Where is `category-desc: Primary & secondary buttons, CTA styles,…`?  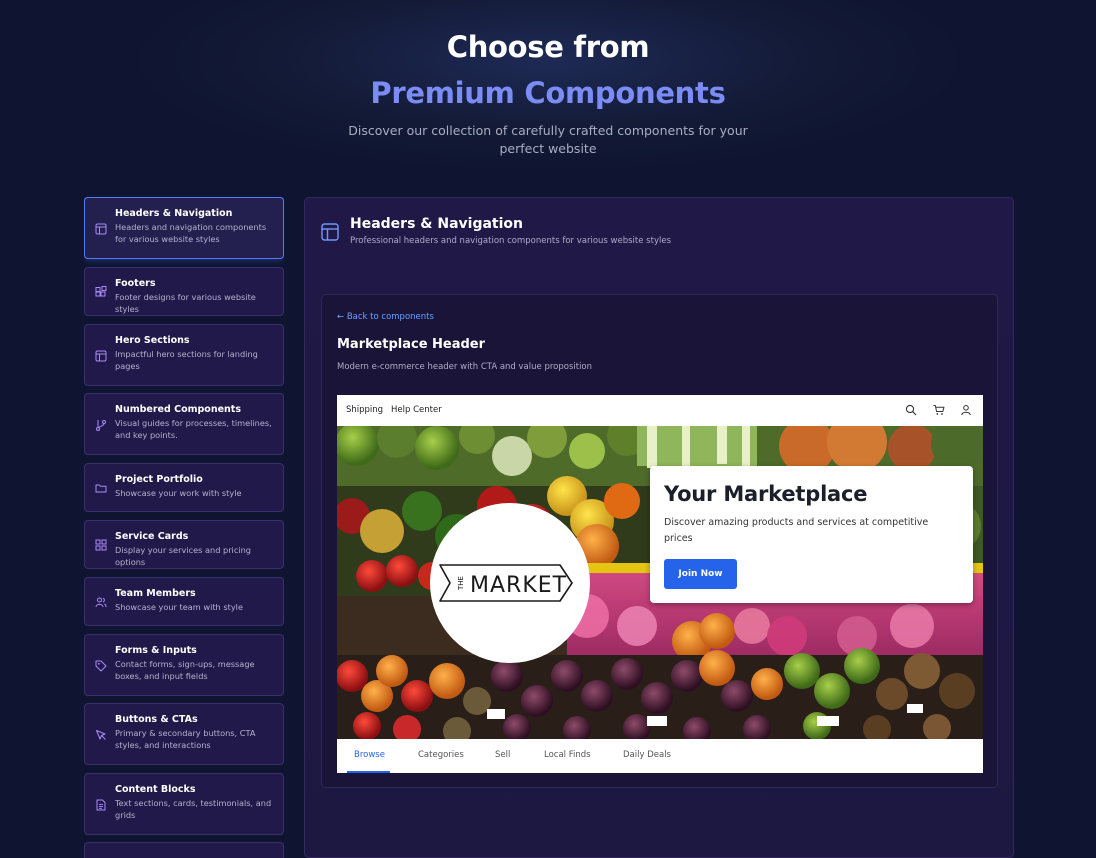 category-desc: Primary & secondary buttons, CTA styles,… is located at coordinates (185, 739).